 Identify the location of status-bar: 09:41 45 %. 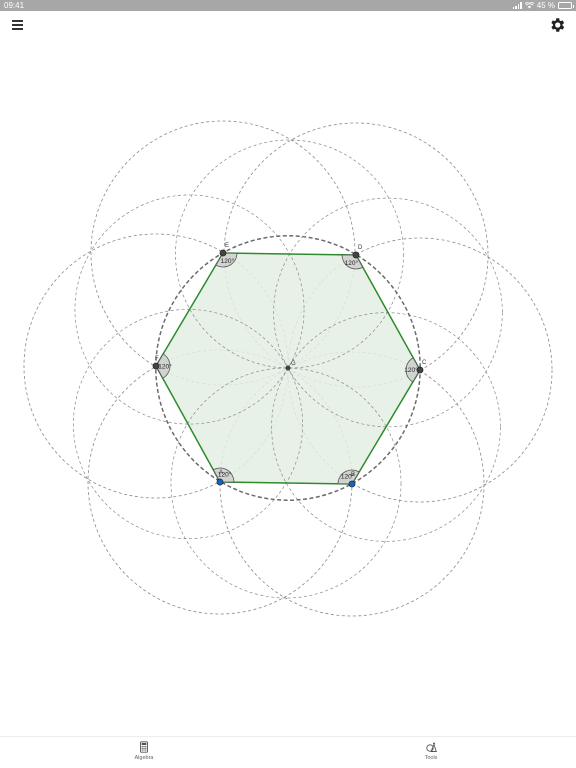
(288, 5).